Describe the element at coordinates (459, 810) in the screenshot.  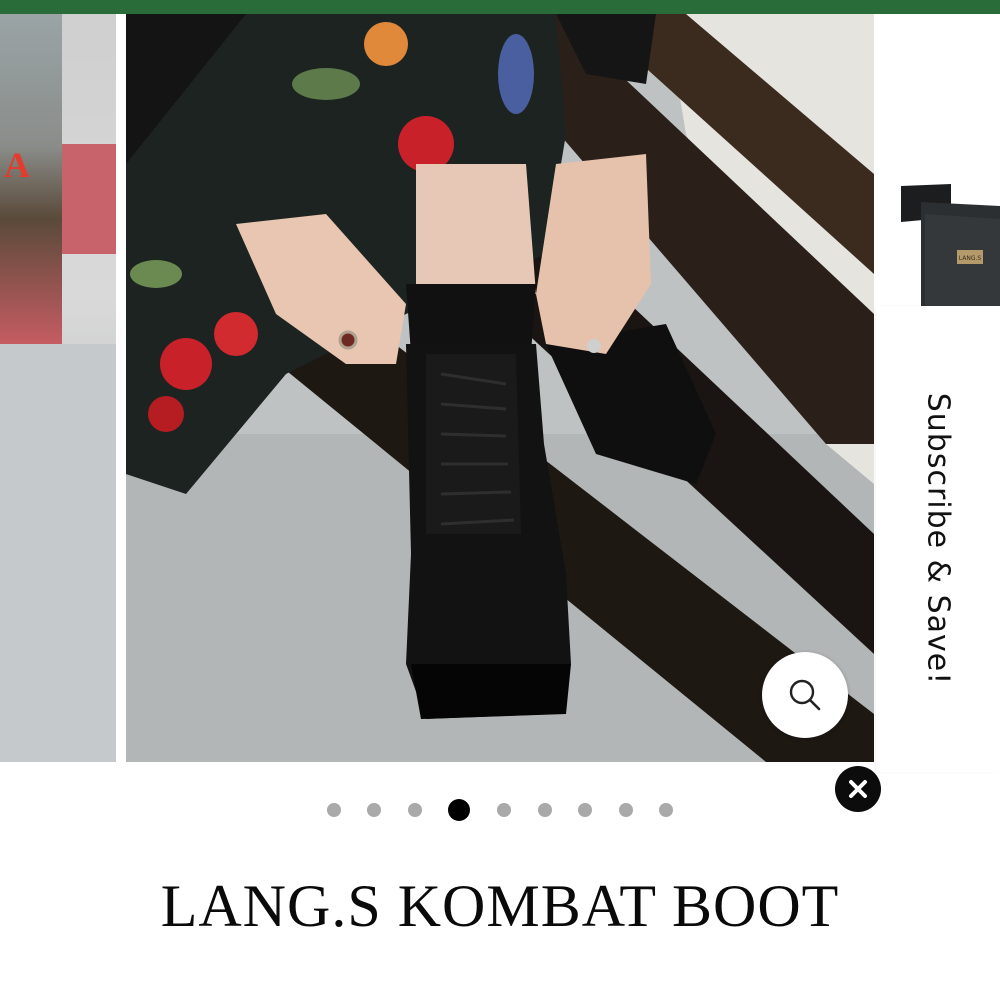
I see `pagination-dot-active` at that location.